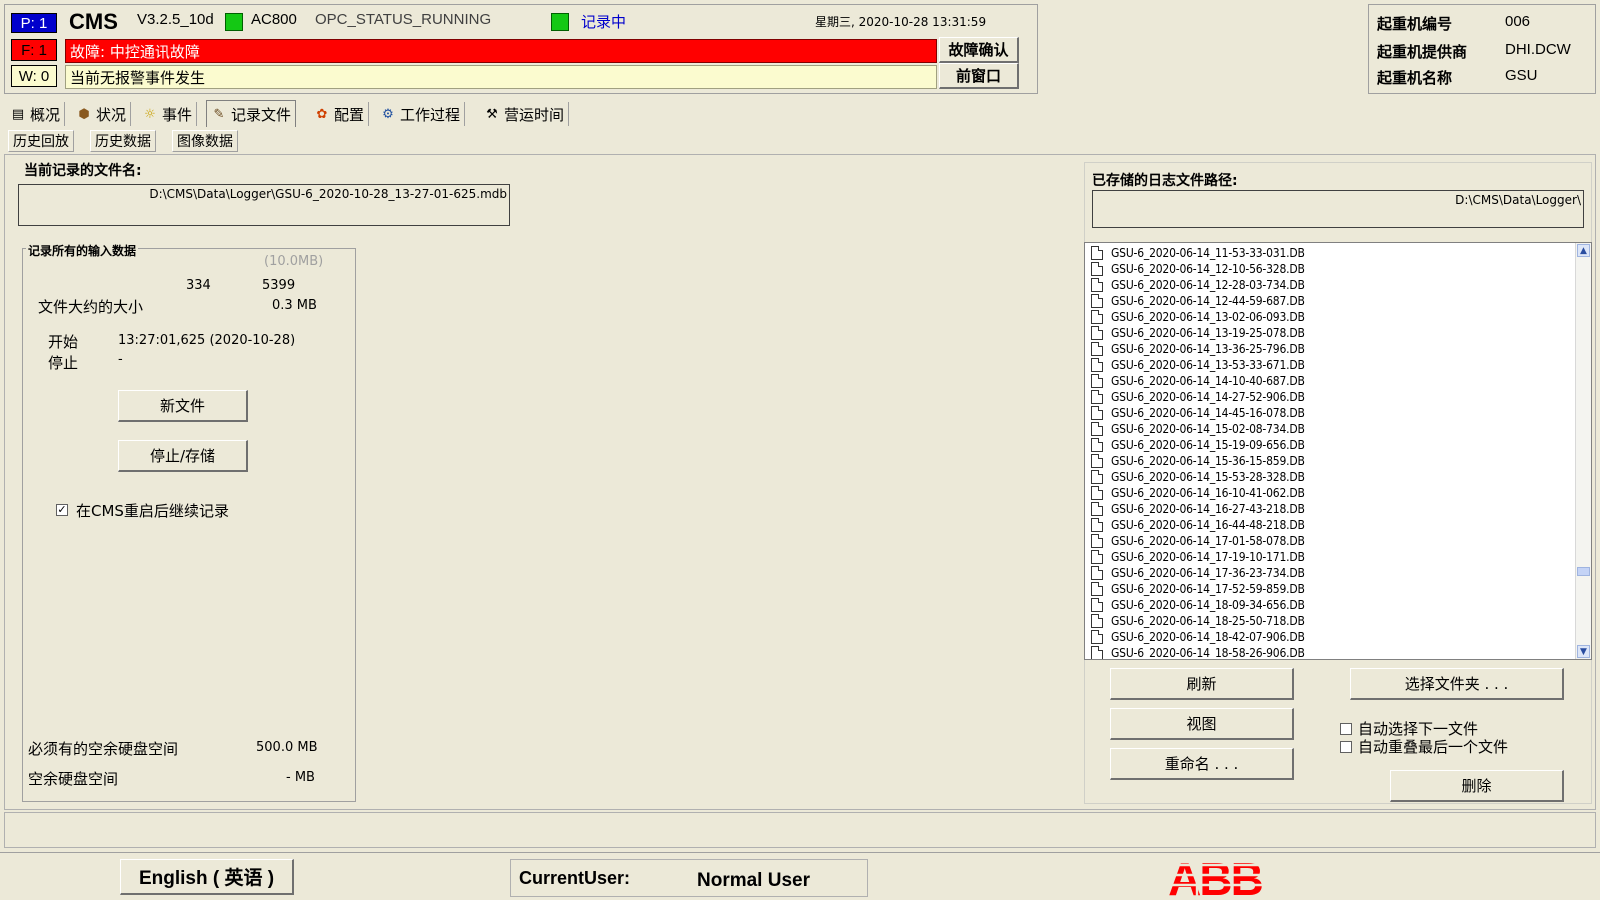  Describe the element at coordinates (123, 141) in the screenshot. I see `subtab-history-data: 历史数据` at that location.